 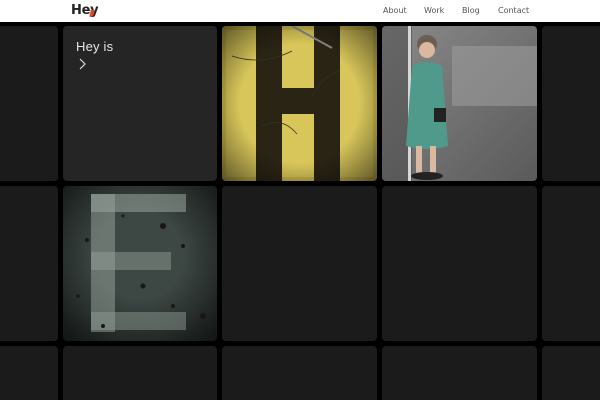 I want to click on main-nav: About Work Blog Contact, so click(x=300, y=11).